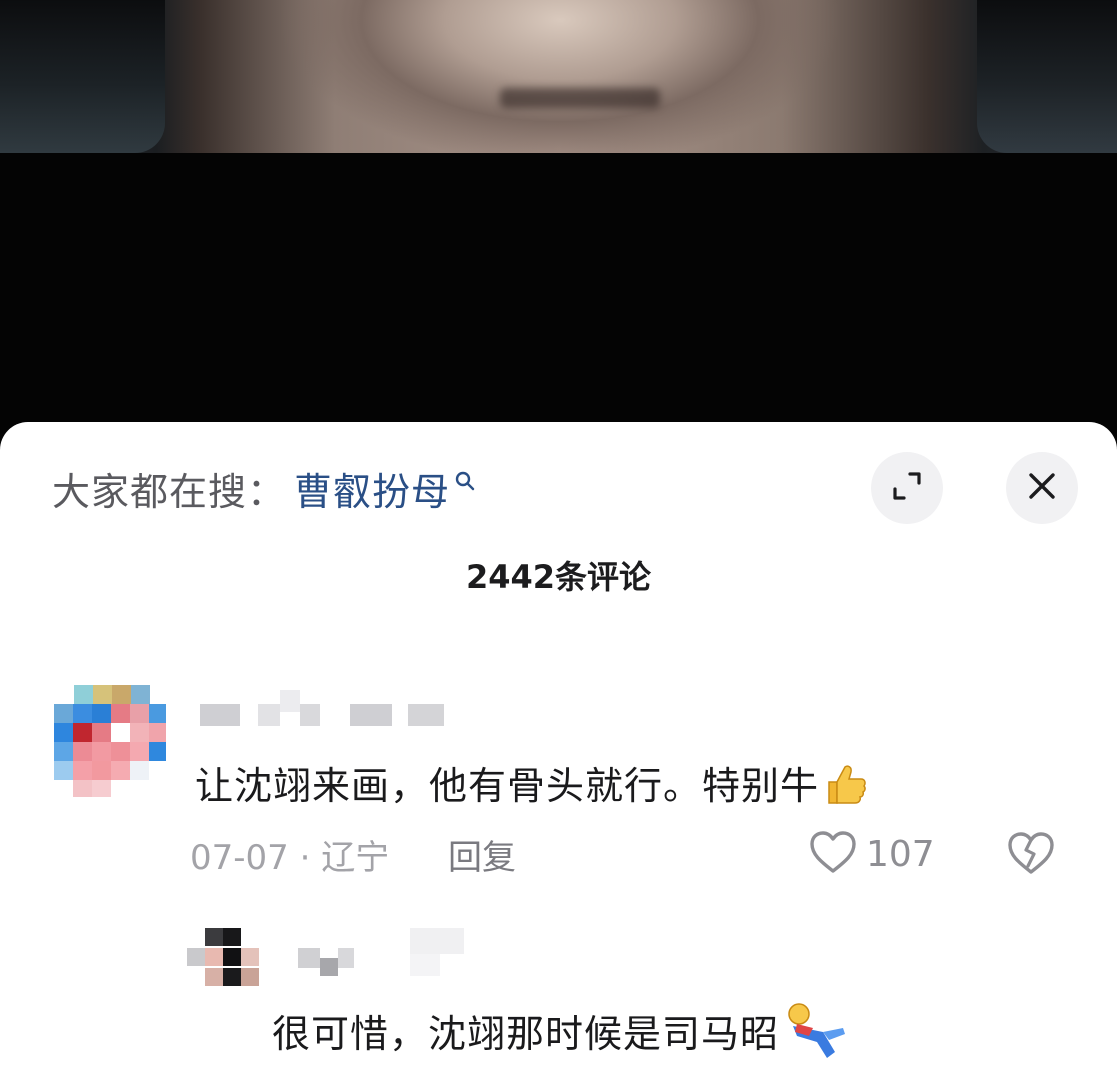 This screenshot has width=1117, height=1080. I want to click on dizzy-cartoon-icon, so click(816, 1036).